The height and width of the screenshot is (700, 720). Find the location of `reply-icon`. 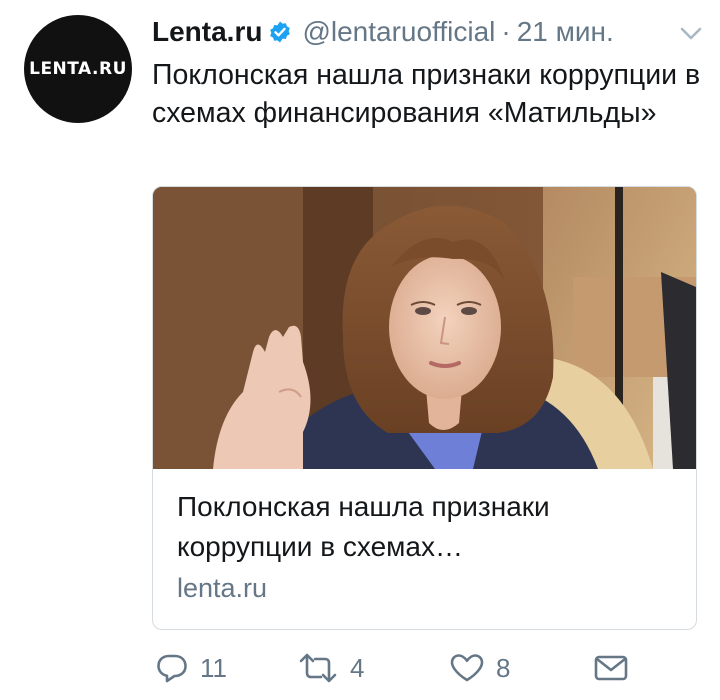

reply-icon is located at coordinates (172, 668).